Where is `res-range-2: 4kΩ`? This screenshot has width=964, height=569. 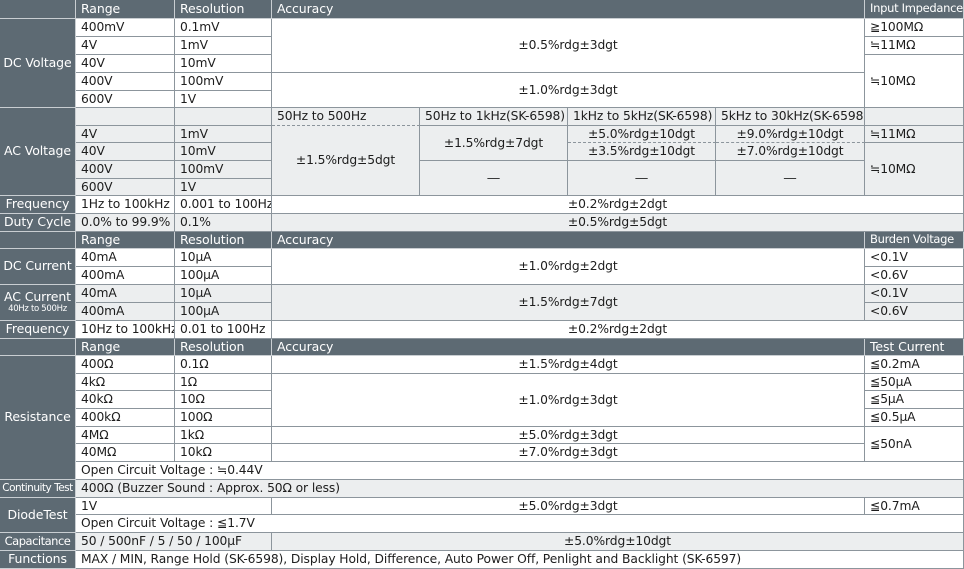 res-range-2: 4kΩ is located at coordinates (125, 382).